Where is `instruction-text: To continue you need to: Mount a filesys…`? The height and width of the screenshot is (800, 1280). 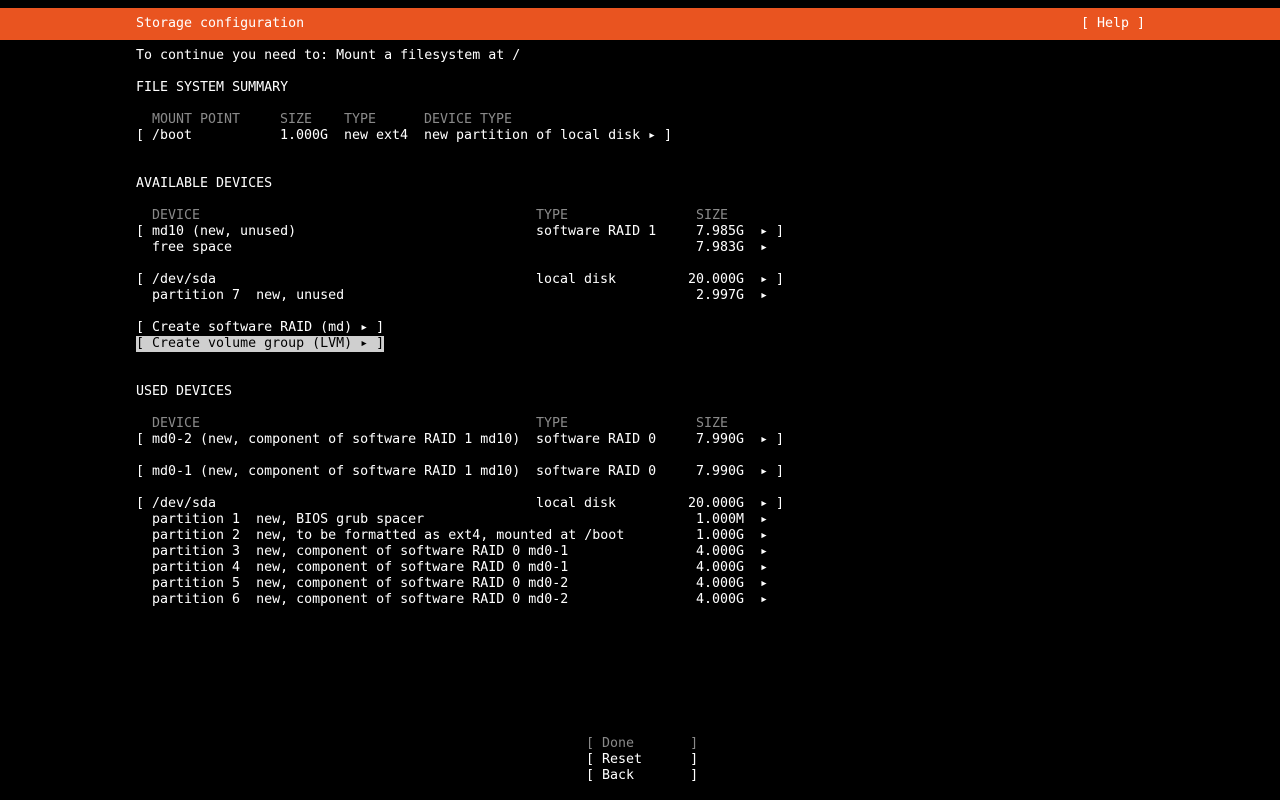
instruction-text: To continue you need to: Mount a filesys… is located at coordinates (328, 55).